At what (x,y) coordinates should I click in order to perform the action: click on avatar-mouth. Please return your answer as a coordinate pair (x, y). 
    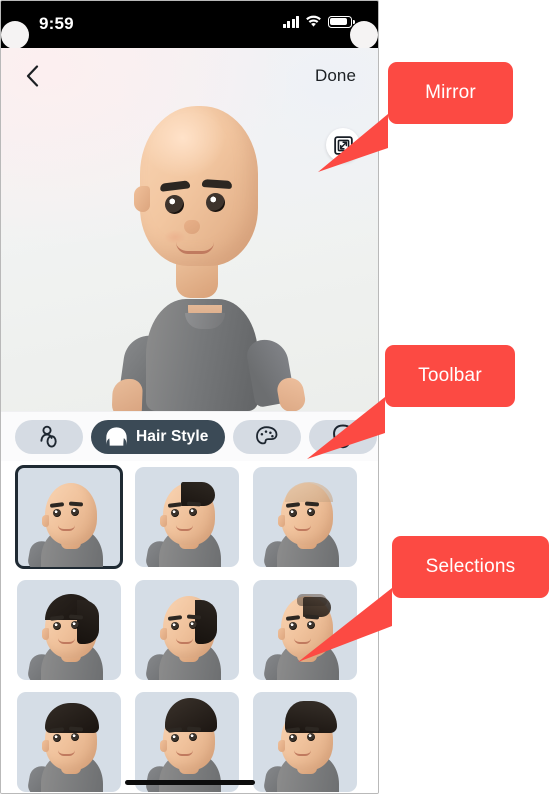
    Looking at the image, I should click on (194, 248).